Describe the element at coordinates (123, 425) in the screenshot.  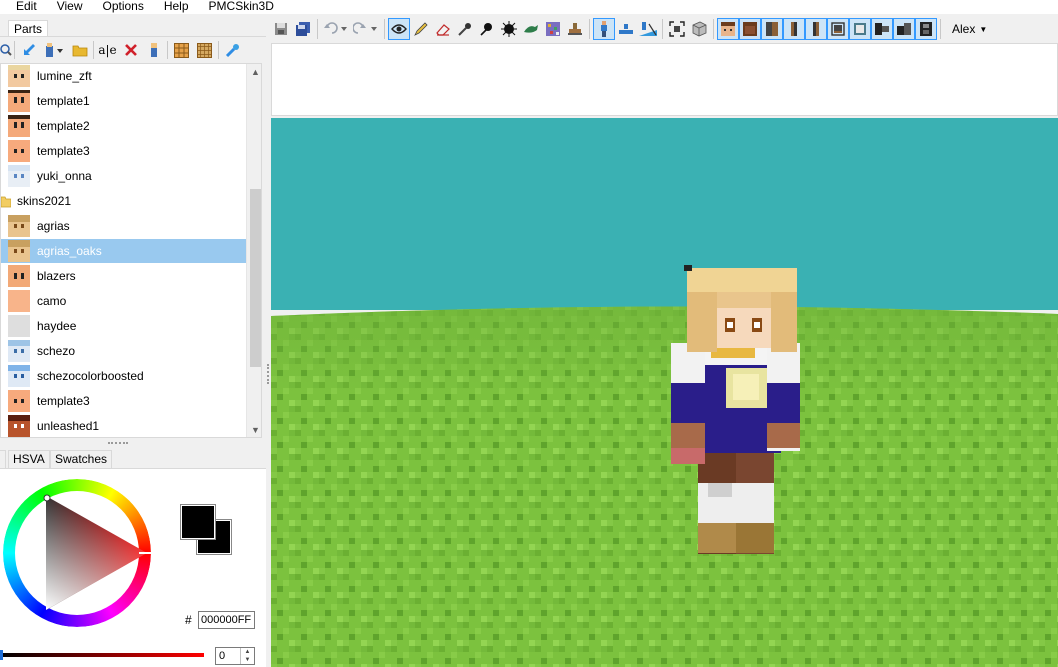
I see `list-item: unleashed1` at that location.